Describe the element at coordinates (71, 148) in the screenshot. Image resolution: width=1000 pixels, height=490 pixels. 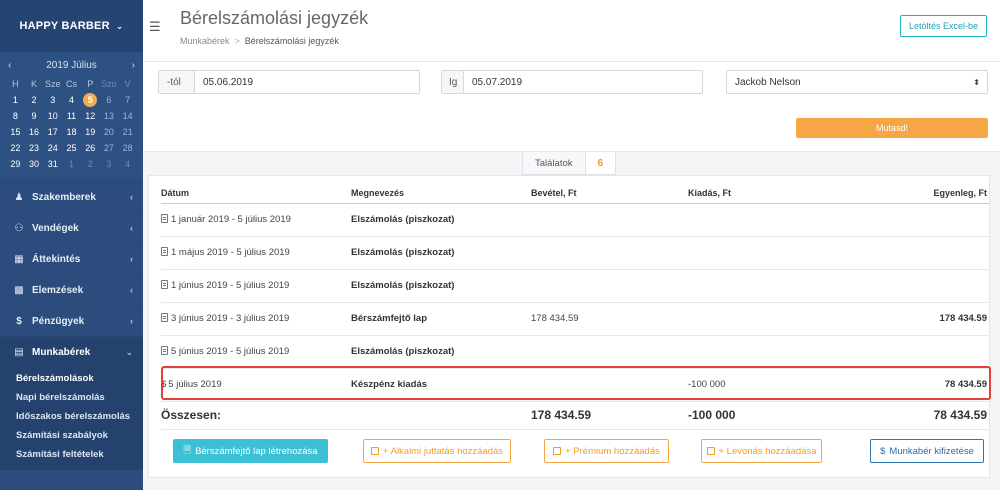
I see `calendar-day: 25` at that location.